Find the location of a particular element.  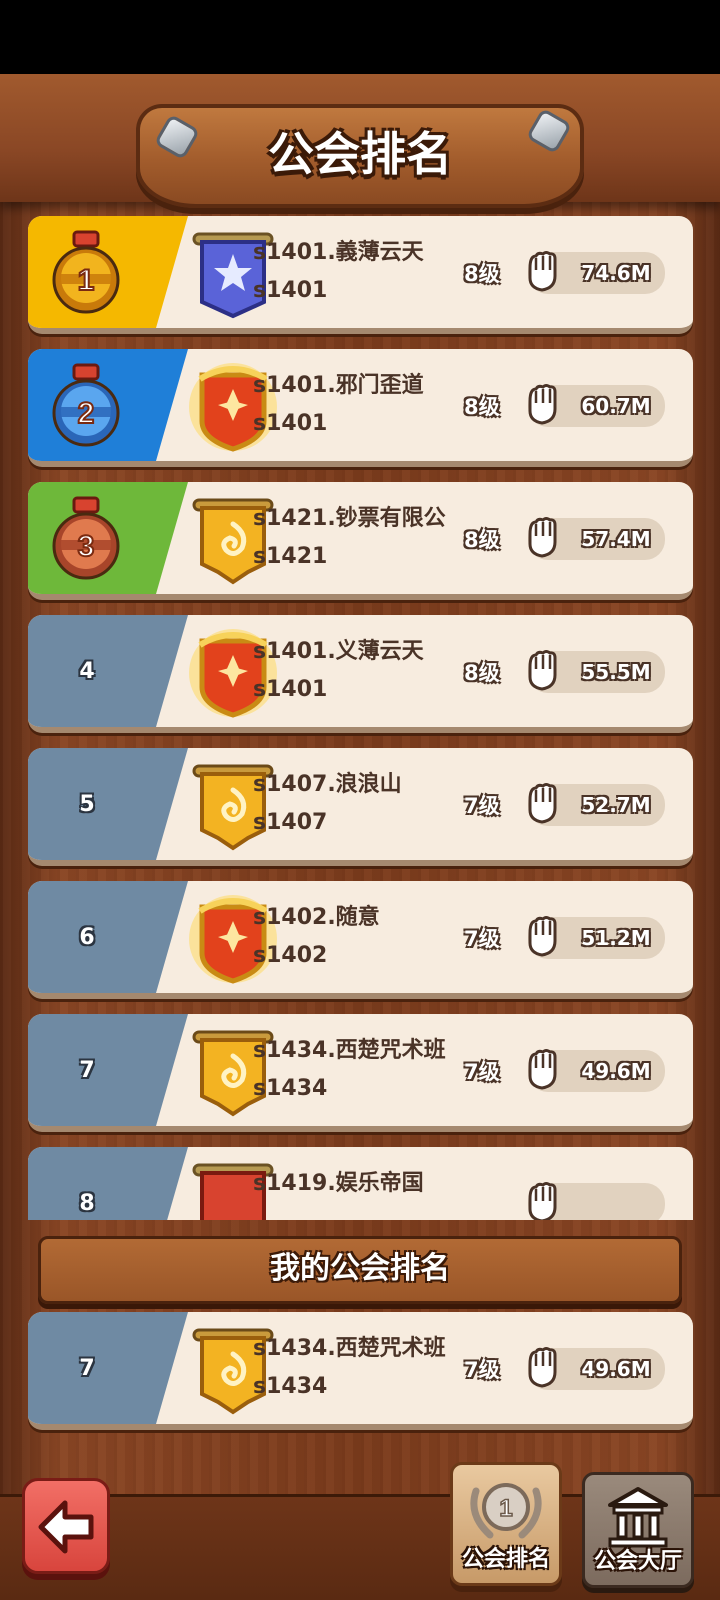

my-guild-row: 7 s1434.西楚咒术班 s1434 7级 49.6M is located at coordinates (360, 1371).